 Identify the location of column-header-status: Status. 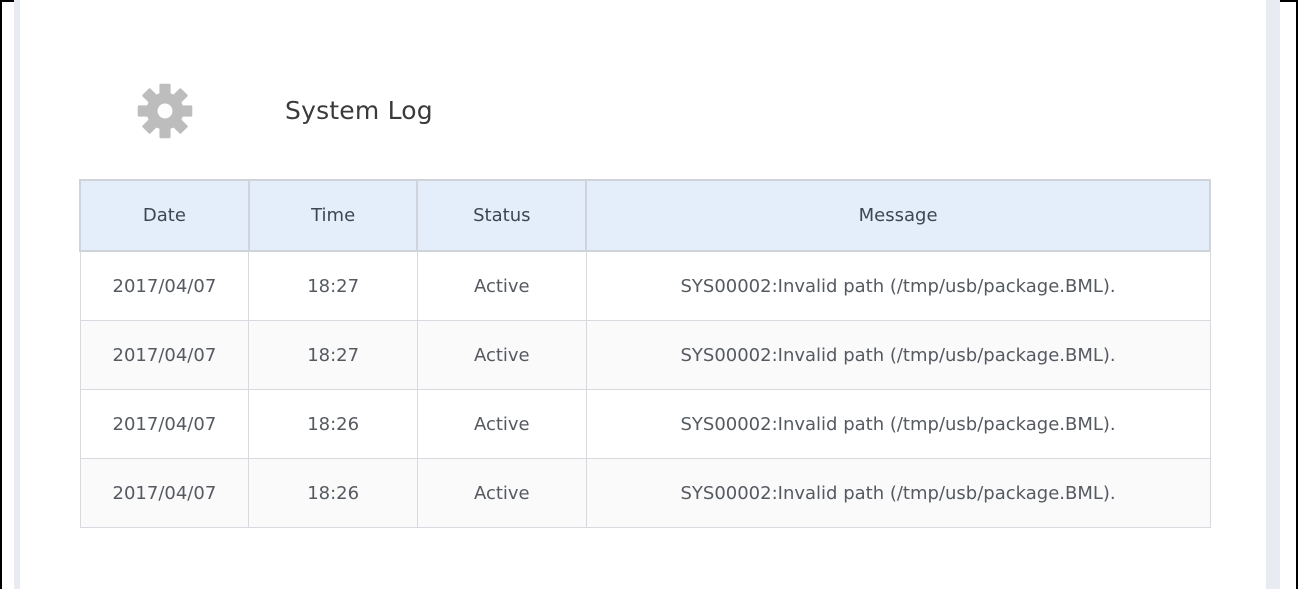
(502, 215).